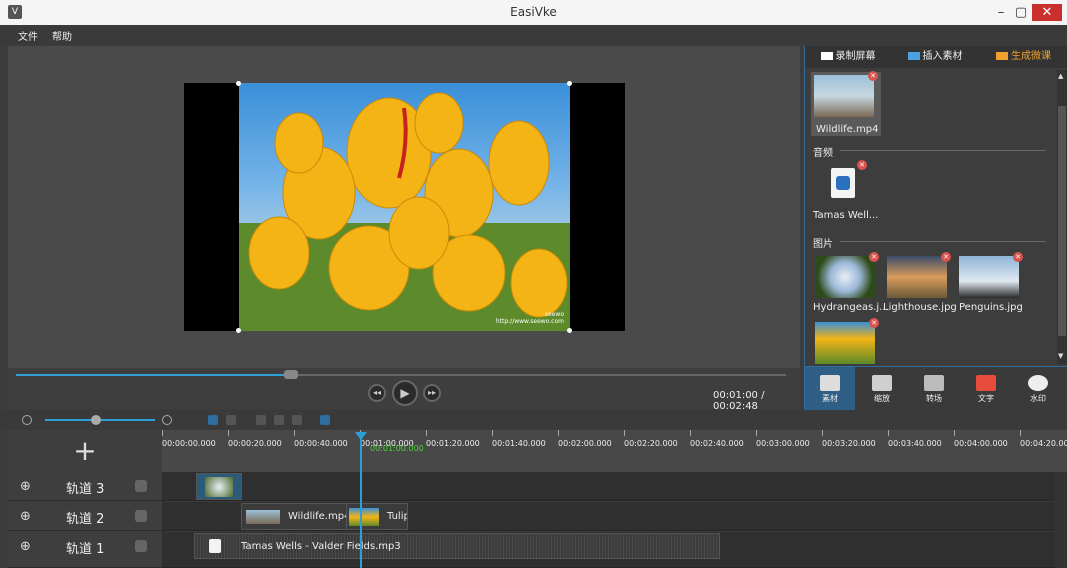  What do you see at coordinates (848, 57) in the screenshot?
I see `tab-record-screen: 录制屏幕` at bounding box center [848, 57].